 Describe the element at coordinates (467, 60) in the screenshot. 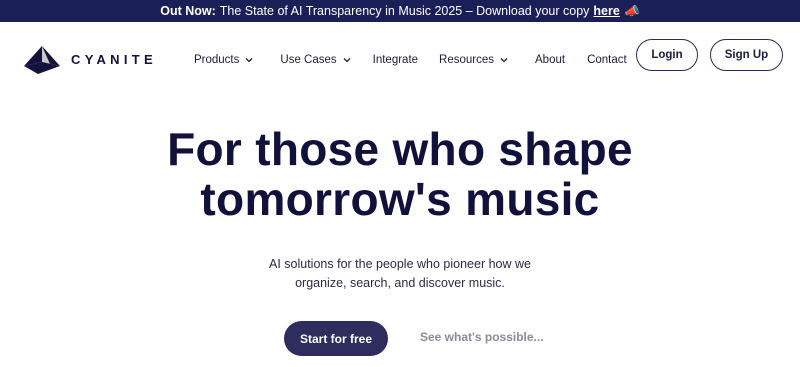

I see `nav-item-label: Resources` at that location.